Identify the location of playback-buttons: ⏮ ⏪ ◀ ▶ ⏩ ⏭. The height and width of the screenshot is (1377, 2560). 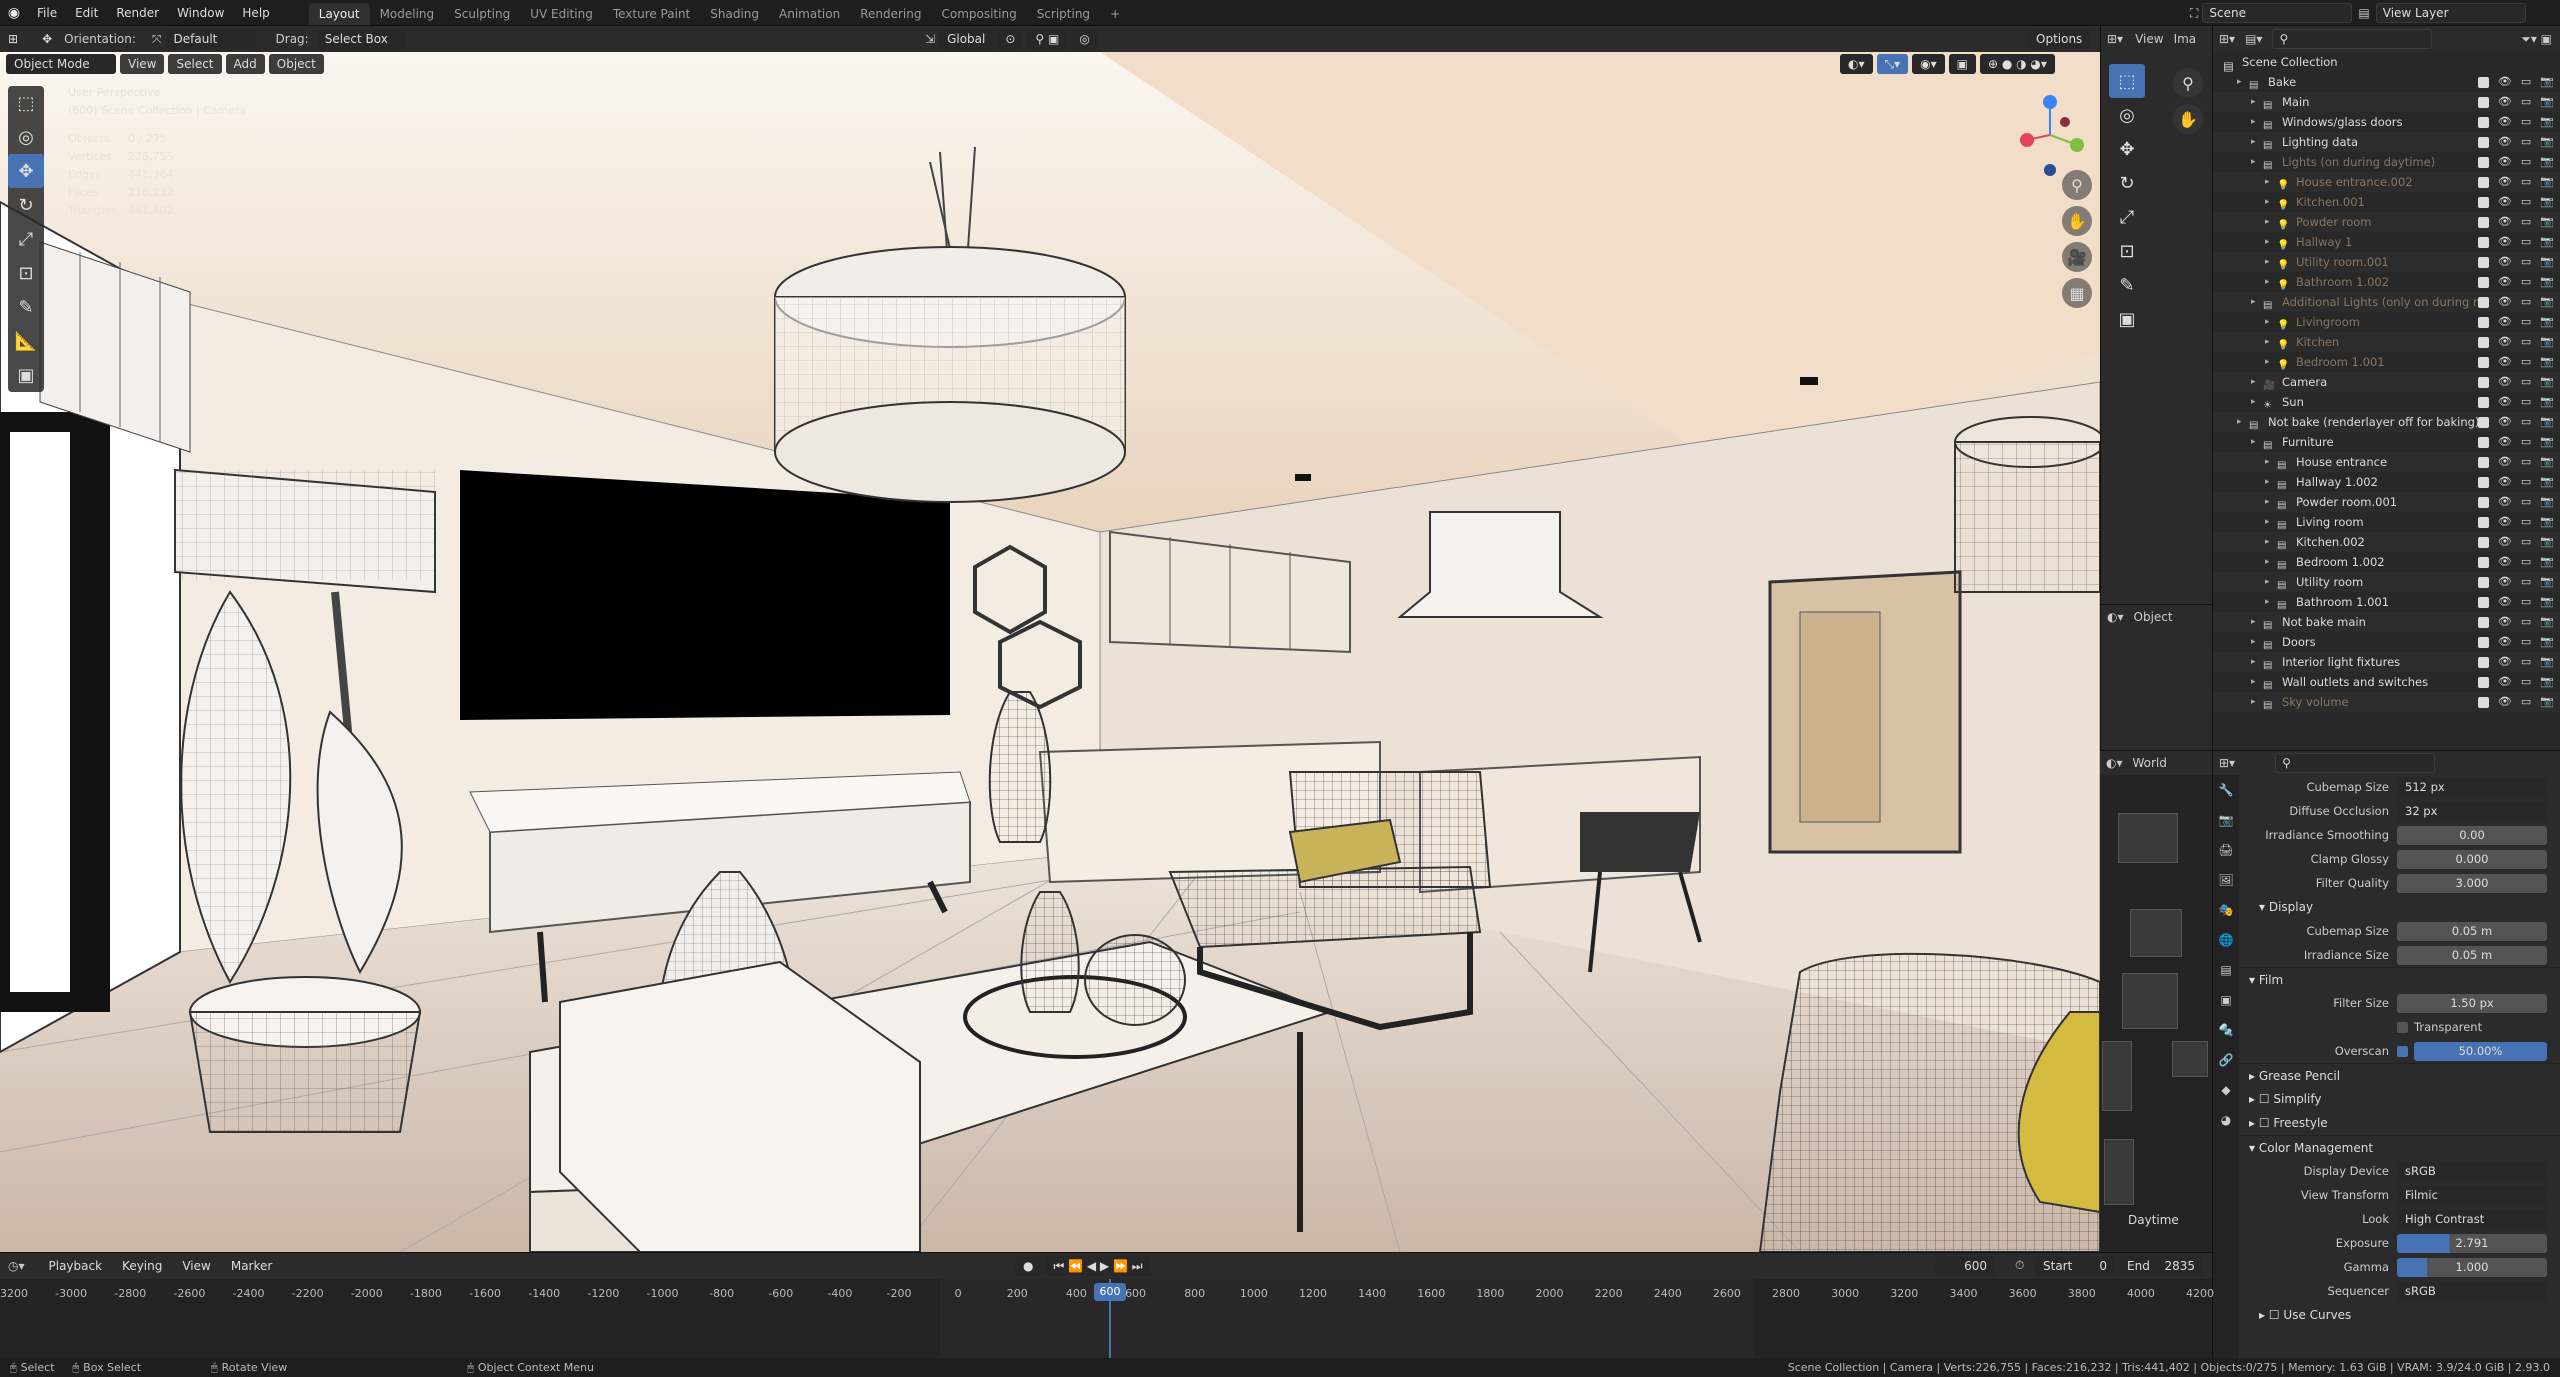
(1098, 1266).